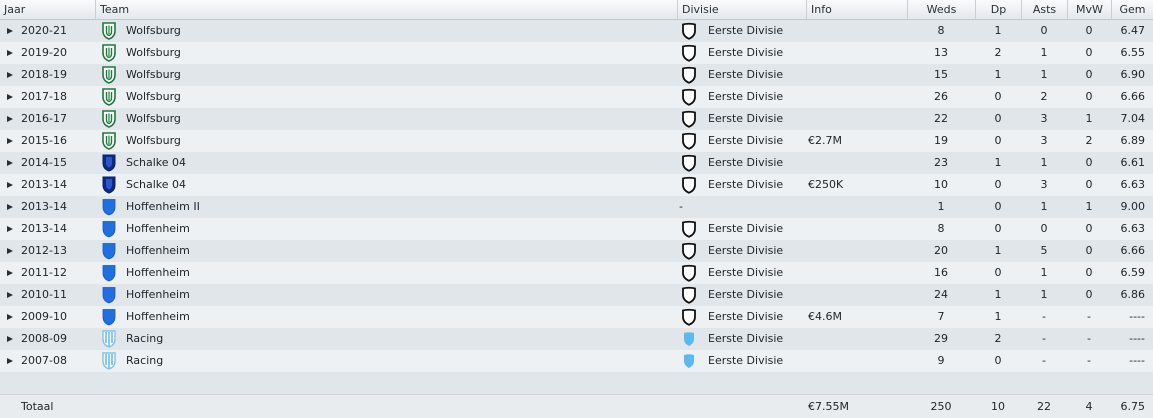  What do you see at coordinates (576, 383) in the screenshot?
I see `empty-row` at bounding box center [576, 383].